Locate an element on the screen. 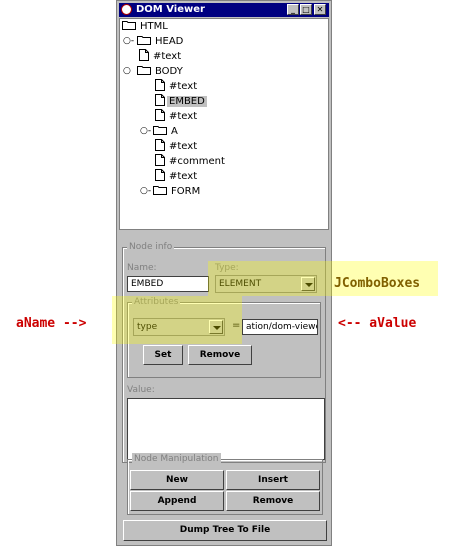 The image size is (450, 550). tree-node-html: HTML is located at coordinates (146, 26).